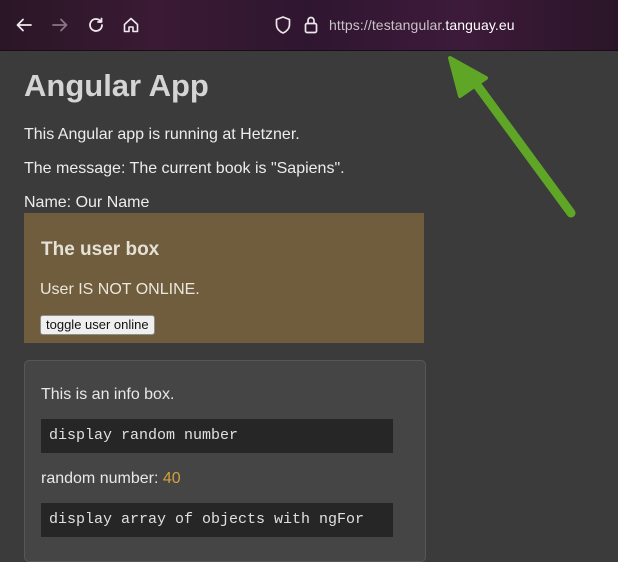 Image resolution: width=618 pixels, height=562 pixels. I want to click on code-display-array: display array of objects with ngFor, so click(217, 520).